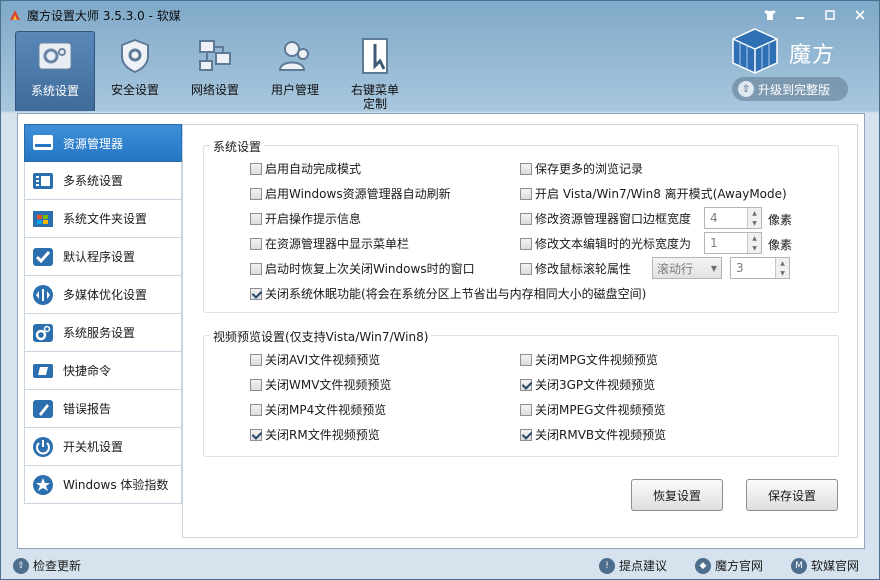 This screenshot has height=580, width=880. Describe the element at coordinates (106, 143) in the screenshot. I see `sidebar-item-explorer: 资源管理器` at that location.